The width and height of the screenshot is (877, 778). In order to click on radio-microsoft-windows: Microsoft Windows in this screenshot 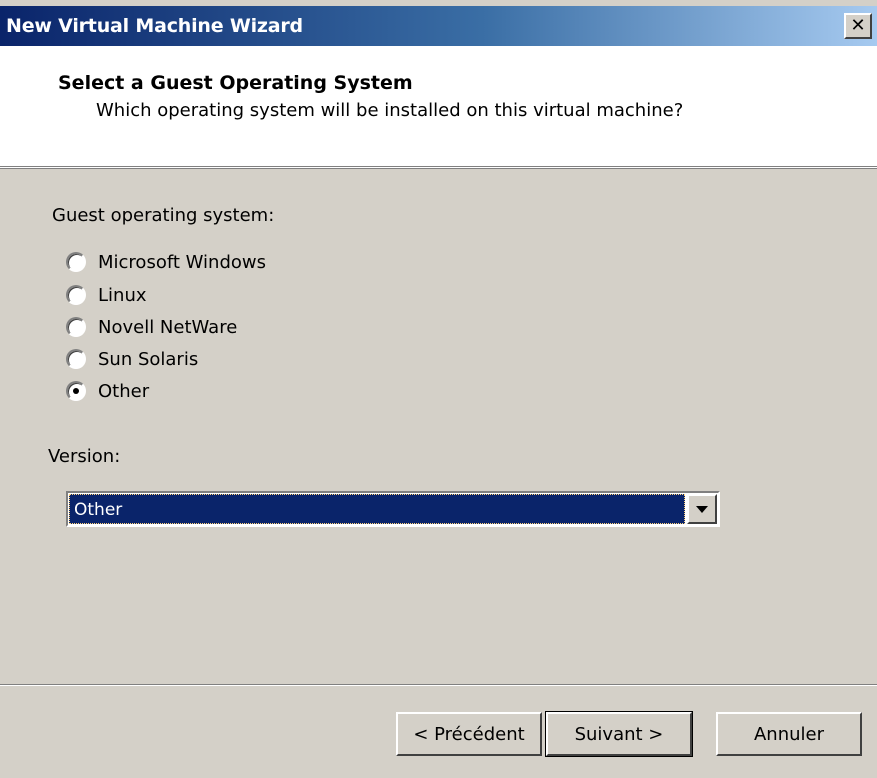, I will do `click(166, 262)`.